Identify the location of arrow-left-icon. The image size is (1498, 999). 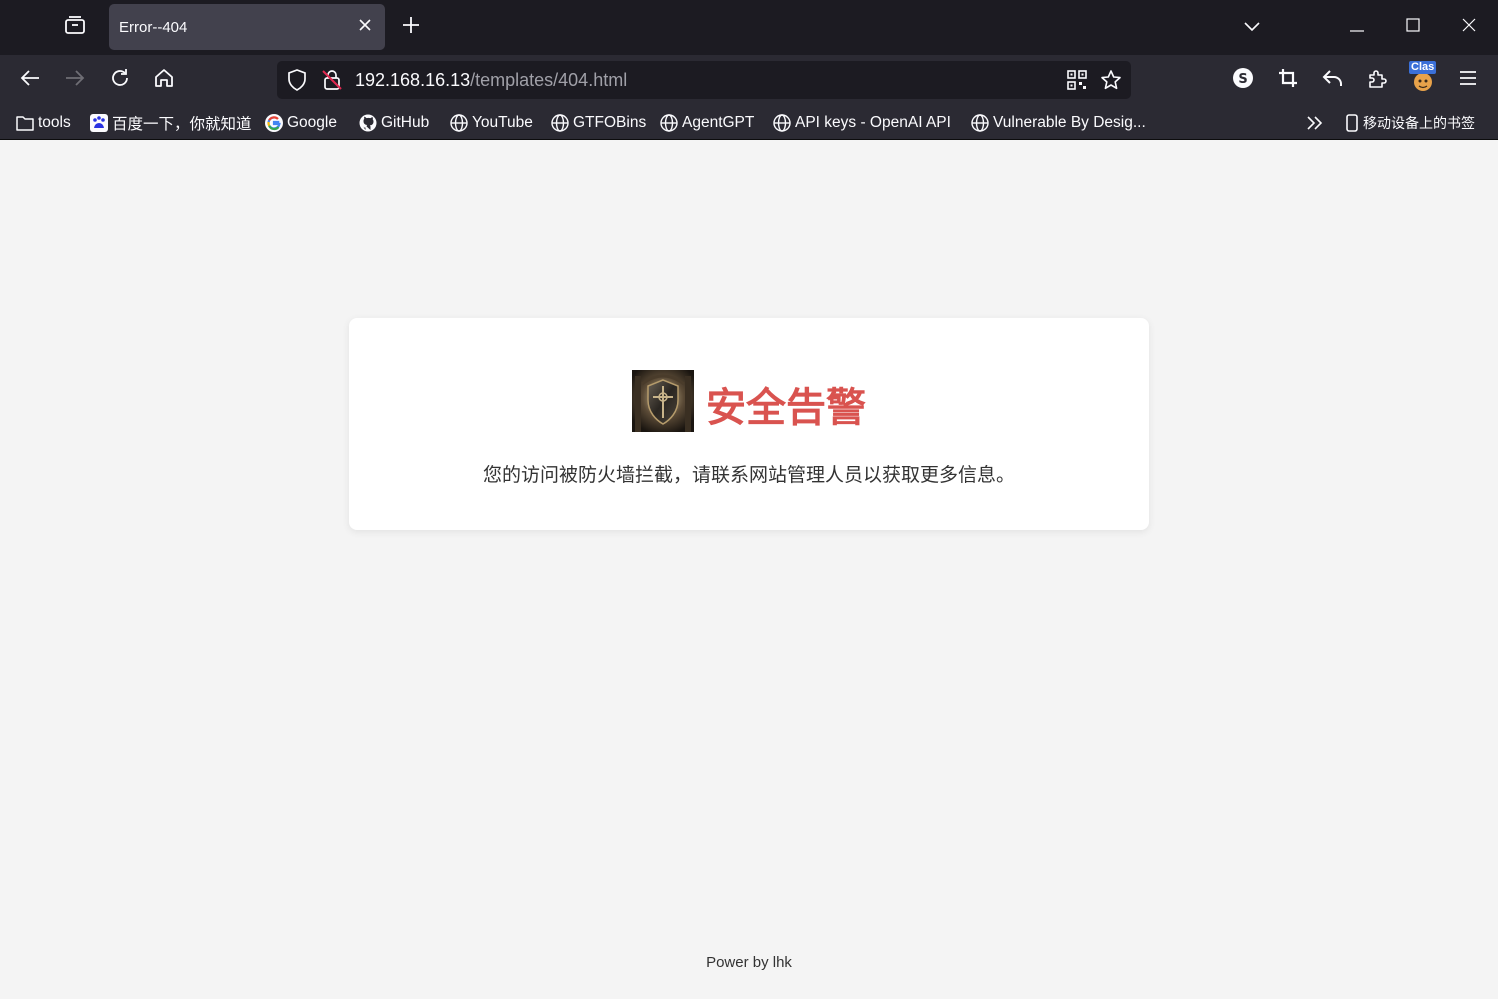
(30, 80).